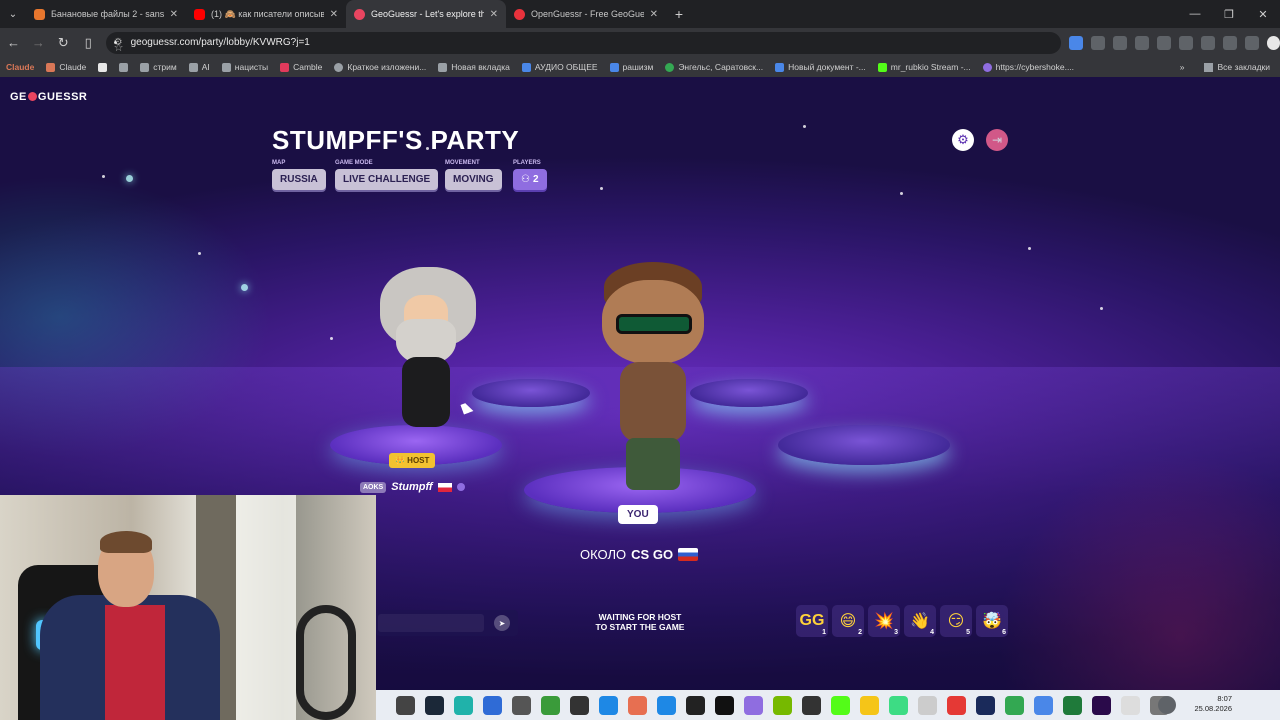  Describe the element at coordinates (679, 14) in the screenshot. I see `new-tab-button: +` at that location.